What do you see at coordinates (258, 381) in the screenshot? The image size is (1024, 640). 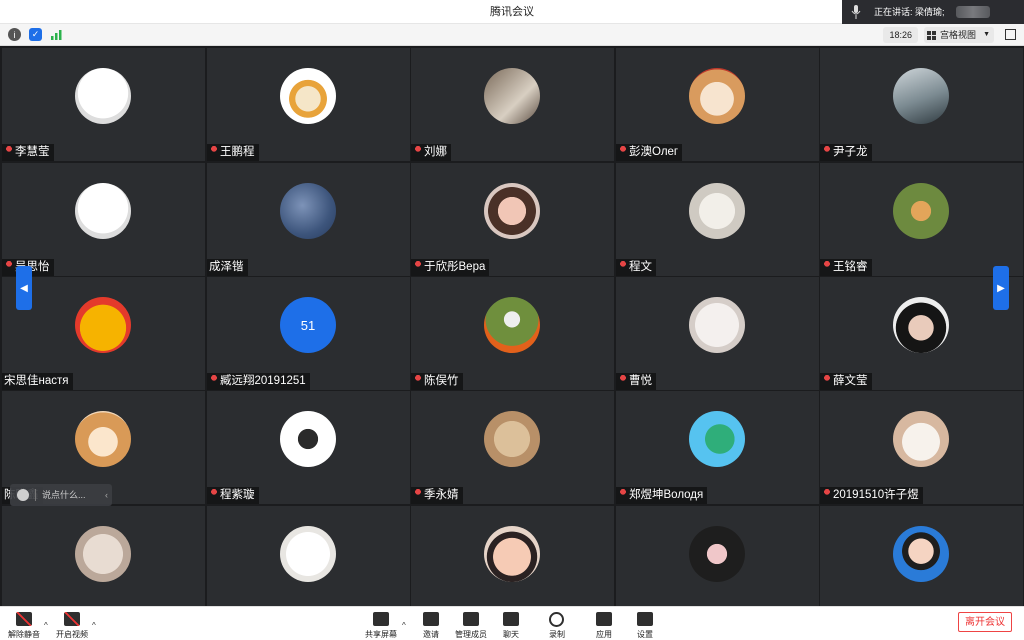 I see `participant-name: 臧远翔20191251` at bounding box center [258, 381].